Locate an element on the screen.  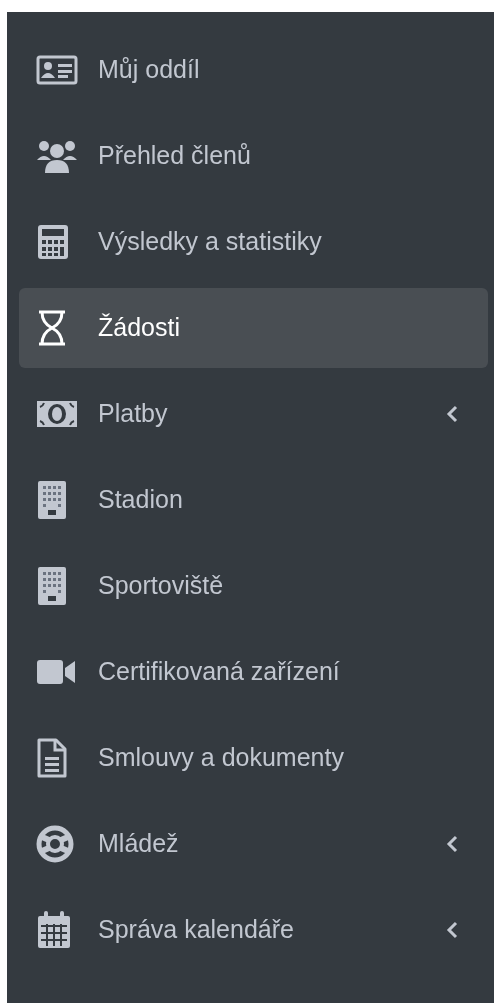
hourglass-icon is located at coordinates (52, 328).